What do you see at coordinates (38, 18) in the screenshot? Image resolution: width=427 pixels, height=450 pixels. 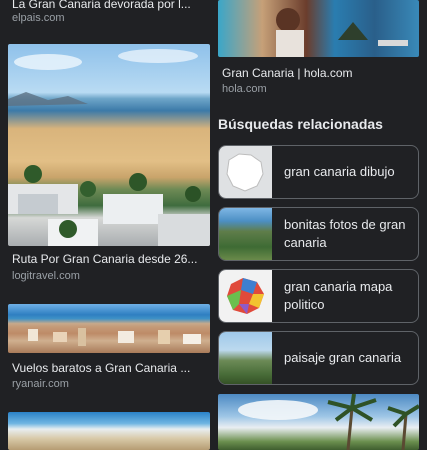 I see `result-source: elpais.com` at bounding box center [38, 18].